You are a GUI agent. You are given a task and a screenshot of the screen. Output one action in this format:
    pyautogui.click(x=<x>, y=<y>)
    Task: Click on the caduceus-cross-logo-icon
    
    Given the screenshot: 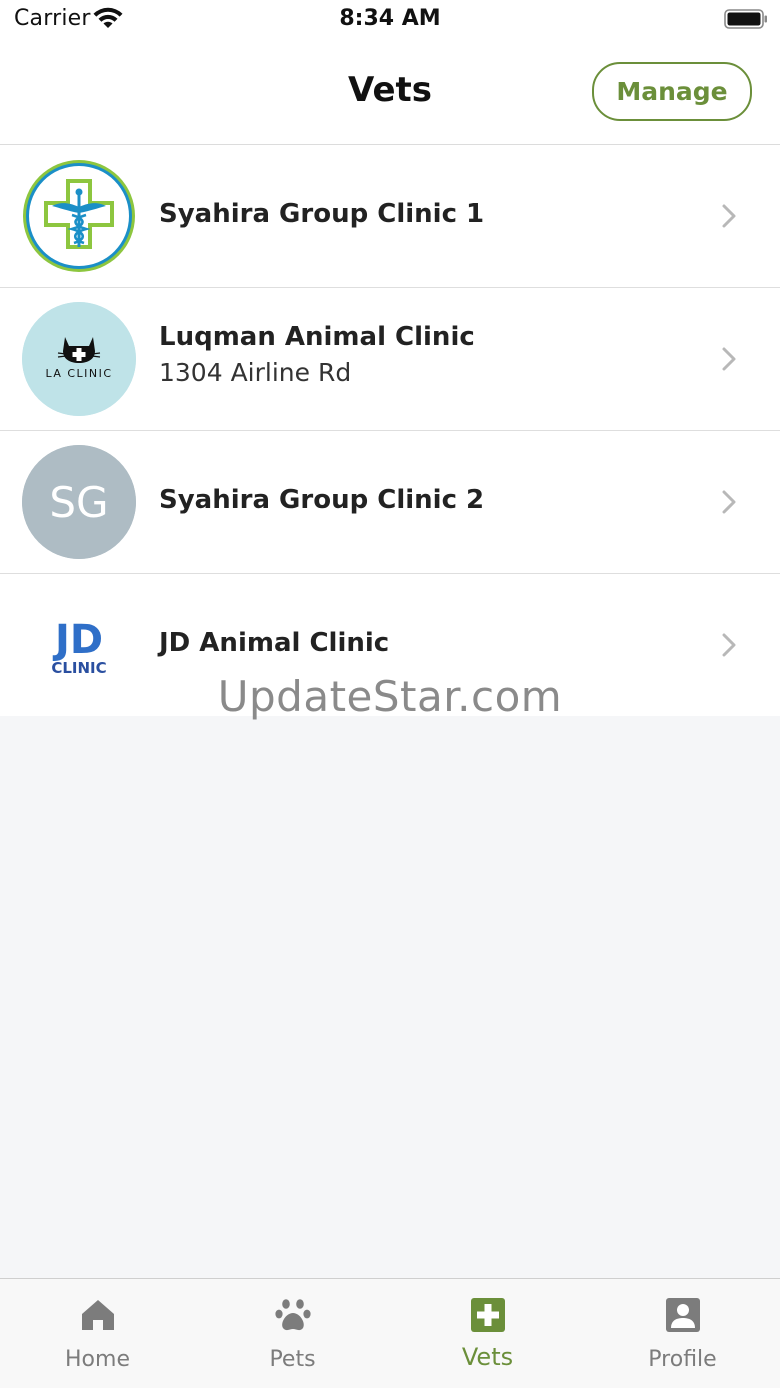 What is the action you would take?
    pyautogui.click(x=79, y=216)
    